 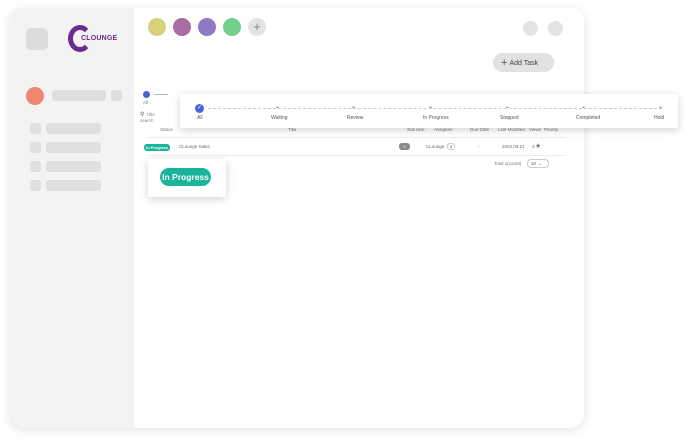 I want to click on step-connector, so click(x=161, y=94).